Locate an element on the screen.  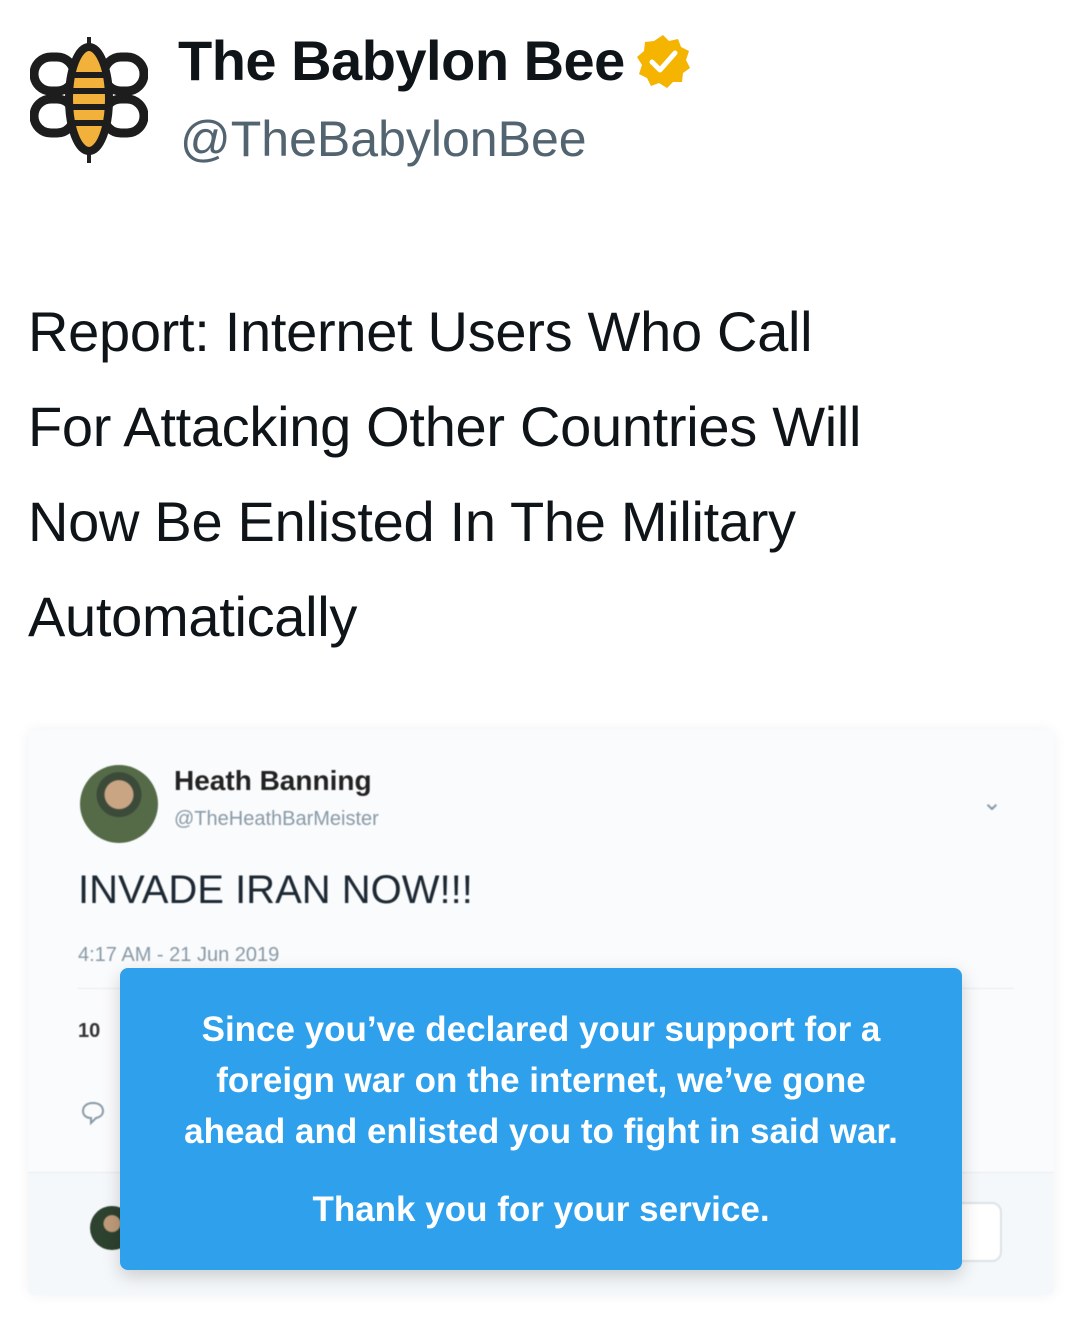
reply-icon is located at coordinates (93, 1113).